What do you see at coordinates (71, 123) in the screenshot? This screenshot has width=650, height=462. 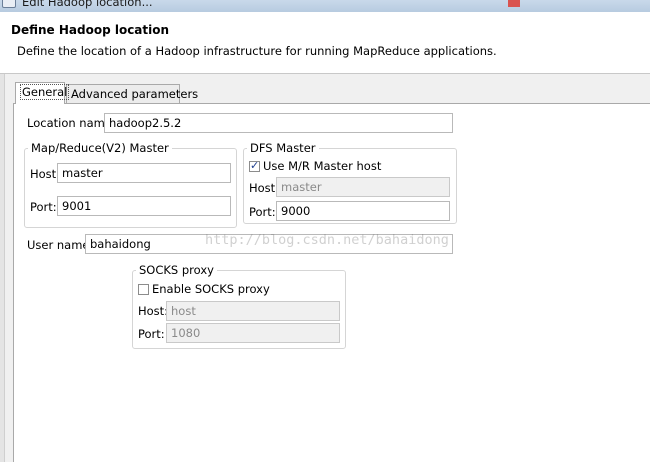 I see `location-name-label: Location name:` at bounding box center [71, 123].